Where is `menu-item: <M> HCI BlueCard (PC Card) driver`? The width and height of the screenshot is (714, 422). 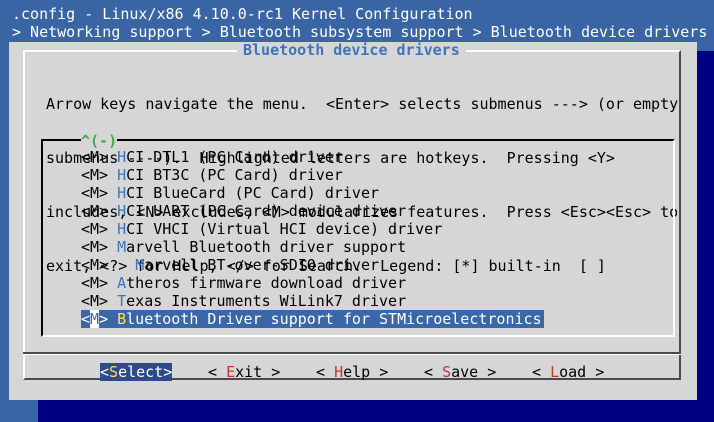 menu-item: <M> HCI BlueCard (PC Card) driver is located at coordinates (312, 193).